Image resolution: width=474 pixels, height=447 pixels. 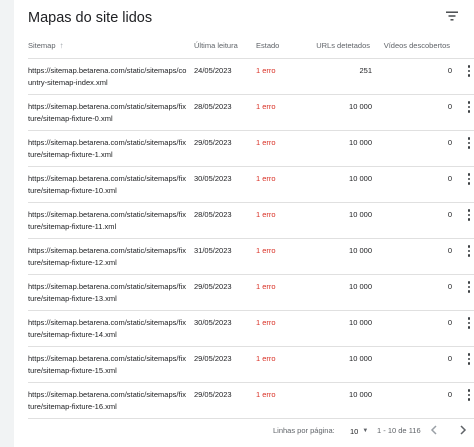 What do you see at coordinates (216, 45) in the screenshot?
I see `column-header-last-read: Última leitura` at bounding box center [216, 45].